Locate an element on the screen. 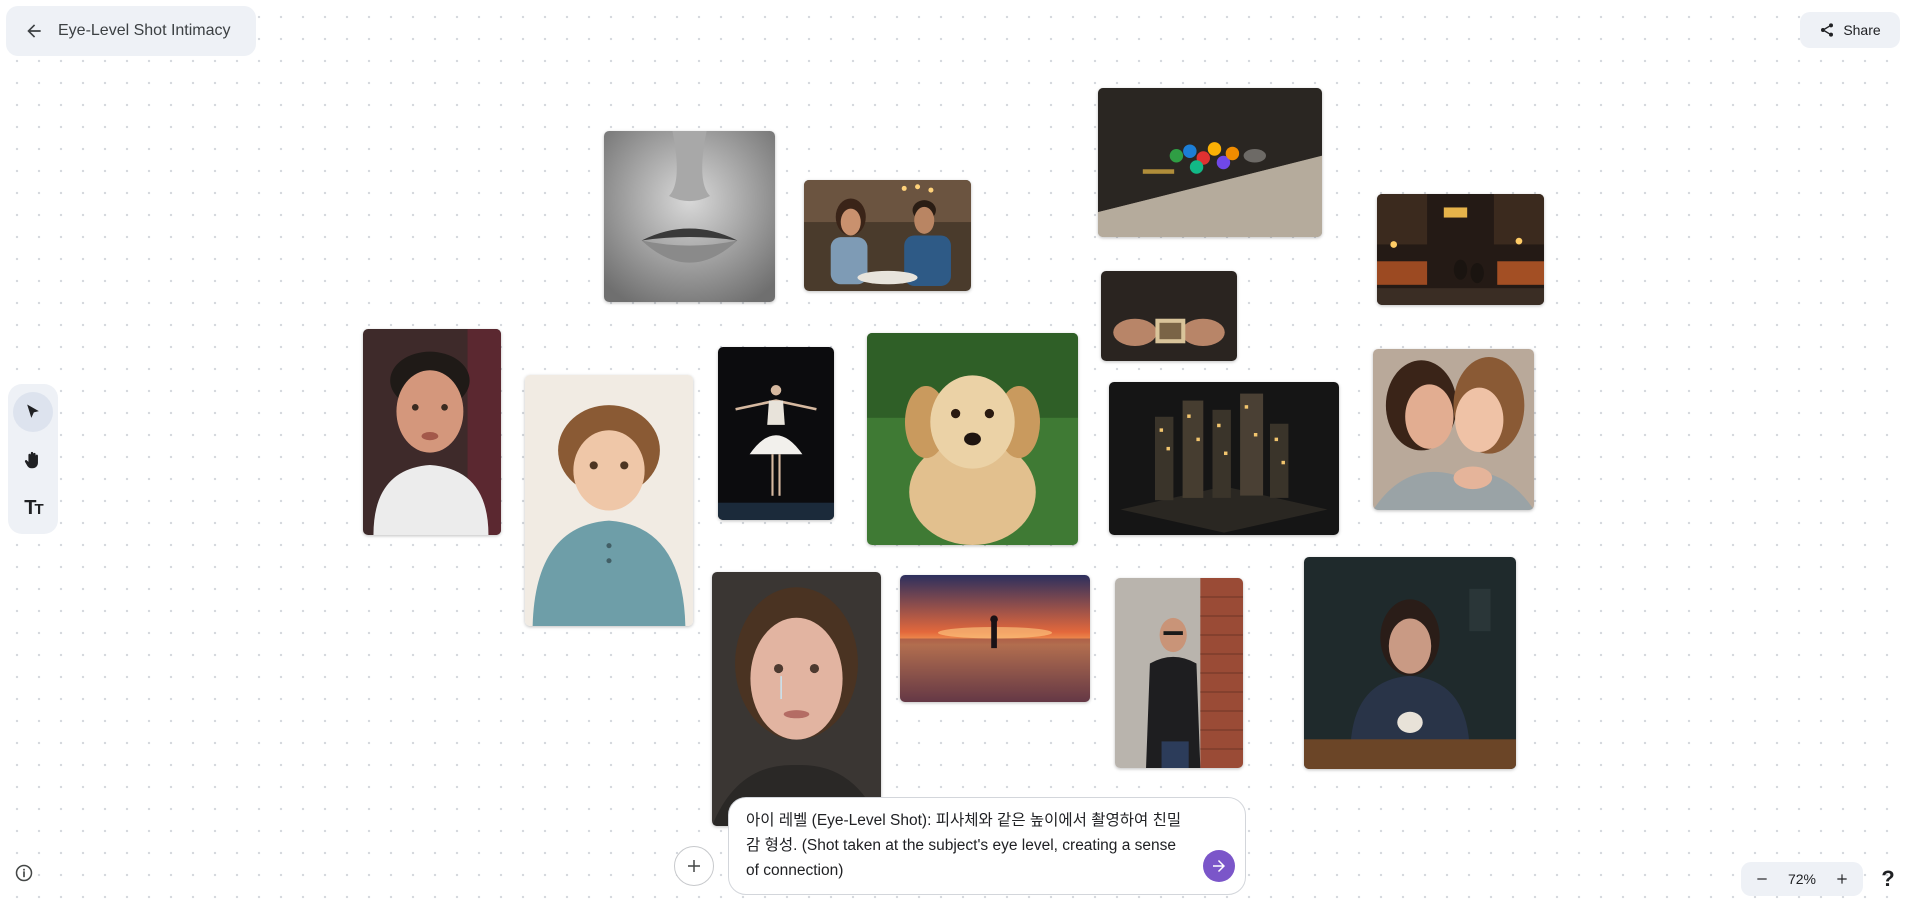 This screenshot has width=1907, height=907. text-tool-button: TT is located at coordinates (33, 508).